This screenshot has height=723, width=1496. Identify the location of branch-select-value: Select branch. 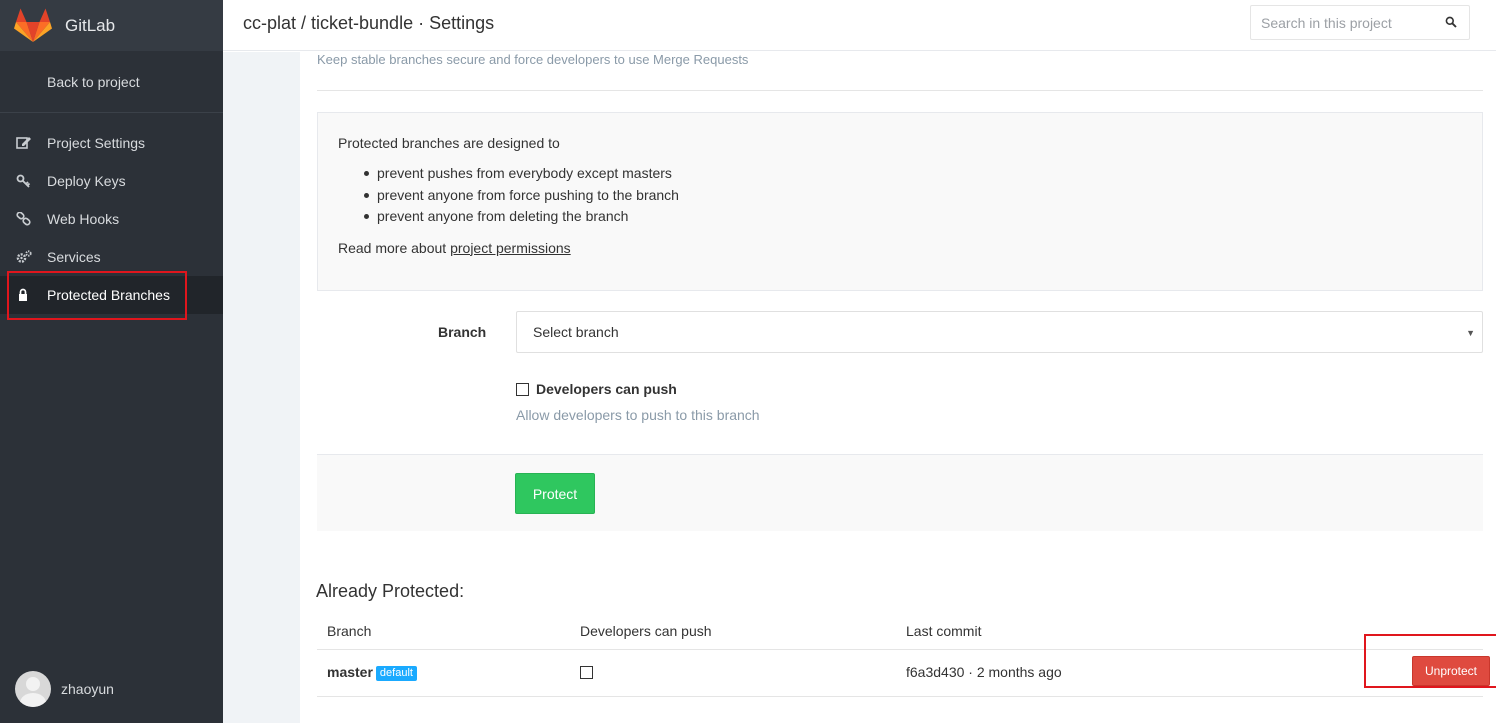
(576, 332).